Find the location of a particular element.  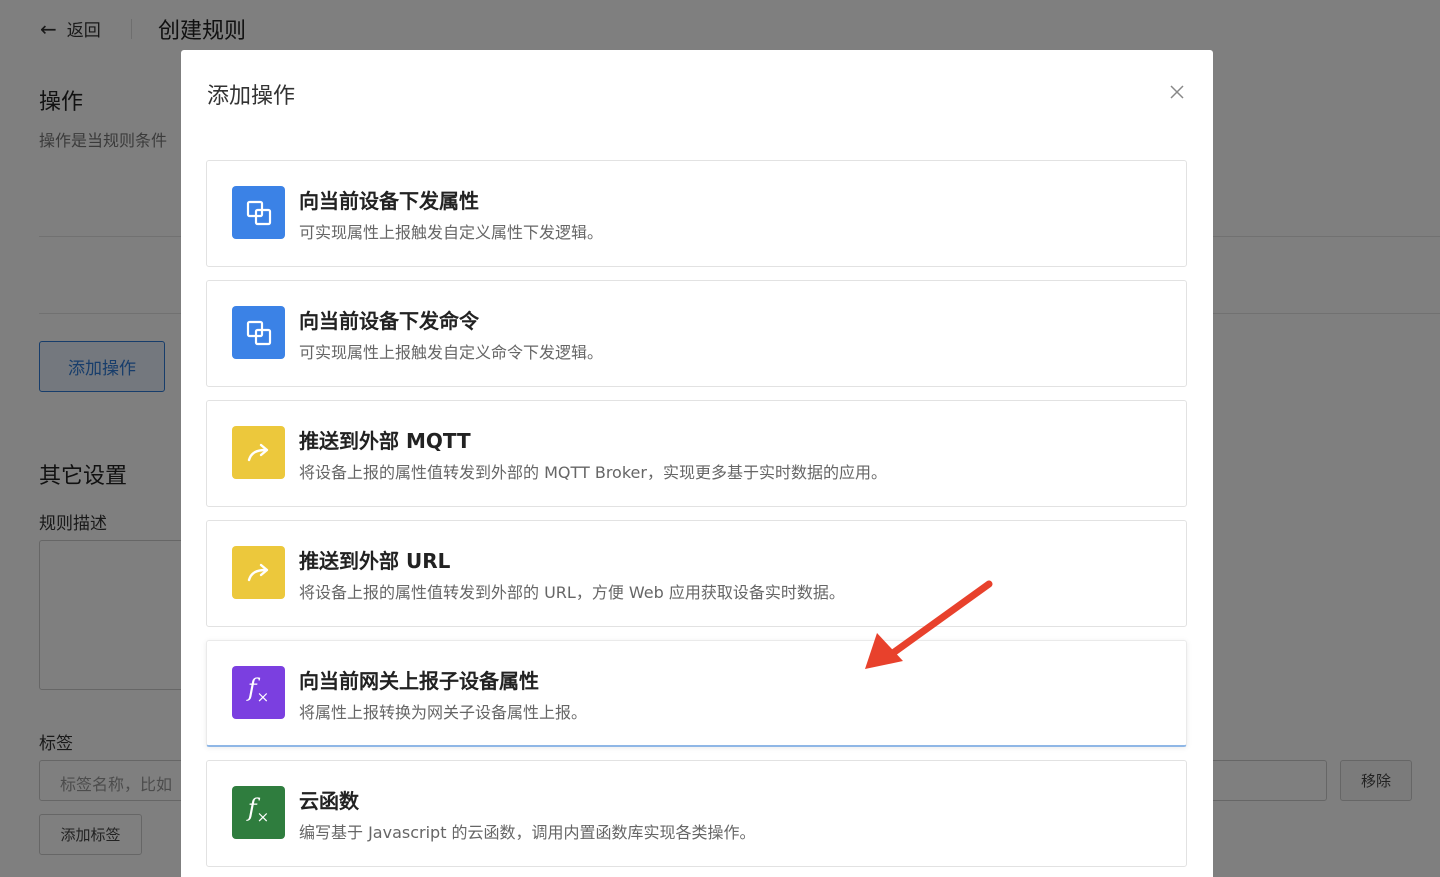

option-description: 可实现属性上报触发自定义属性下发逻辑。 is located at coordinates (451, 232).